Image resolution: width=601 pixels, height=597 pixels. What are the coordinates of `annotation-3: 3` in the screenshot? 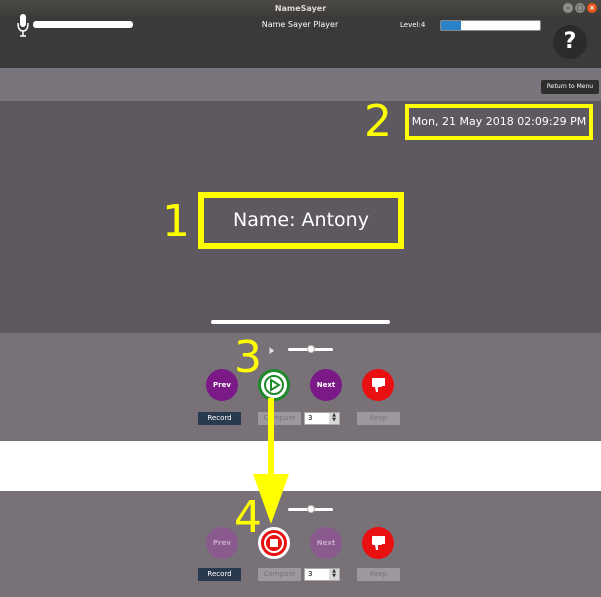 It's located at (248, 357).